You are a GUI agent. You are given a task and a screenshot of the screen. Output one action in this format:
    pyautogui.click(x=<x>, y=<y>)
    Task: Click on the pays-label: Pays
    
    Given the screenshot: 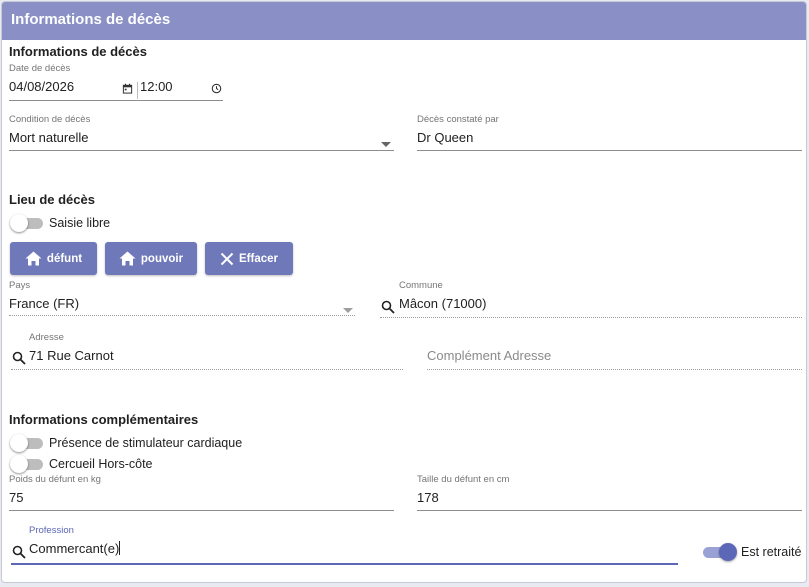 What is the action you would take?
    pyautogui.click(x=20, y=285)
    